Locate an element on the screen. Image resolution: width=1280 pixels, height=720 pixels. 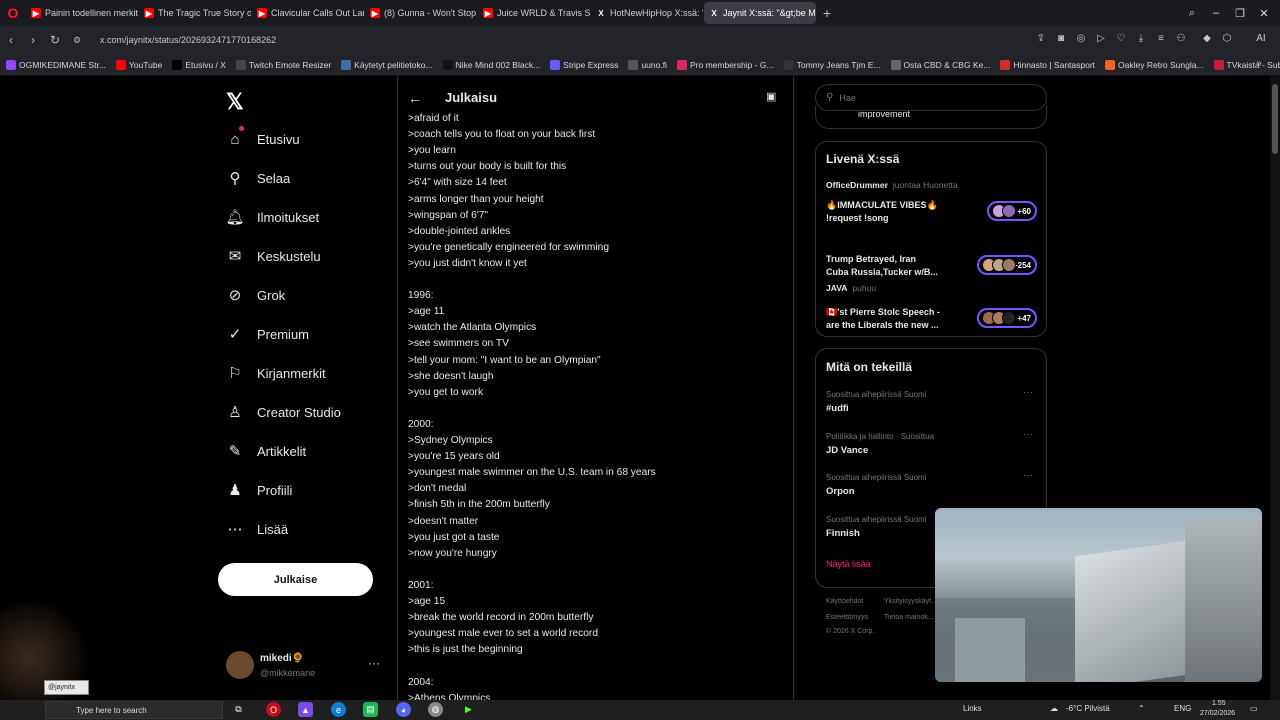
clock-date: 27/02/2026 is located at coordinates (1217, 713).